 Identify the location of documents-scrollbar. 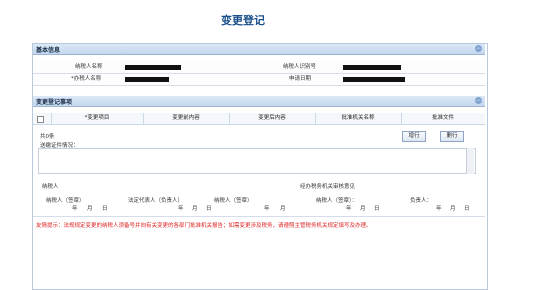
(470, 161).